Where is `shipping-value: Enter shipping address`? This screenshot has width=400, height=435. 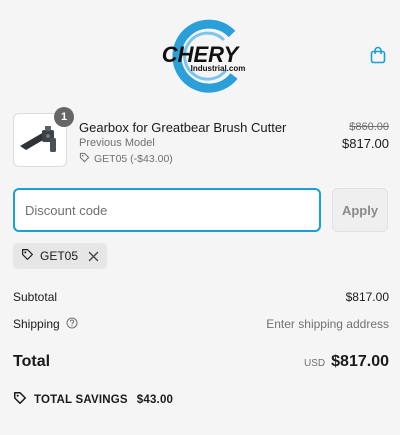
shipping-value: Enter shipping address is located at coordinates (327, 324).